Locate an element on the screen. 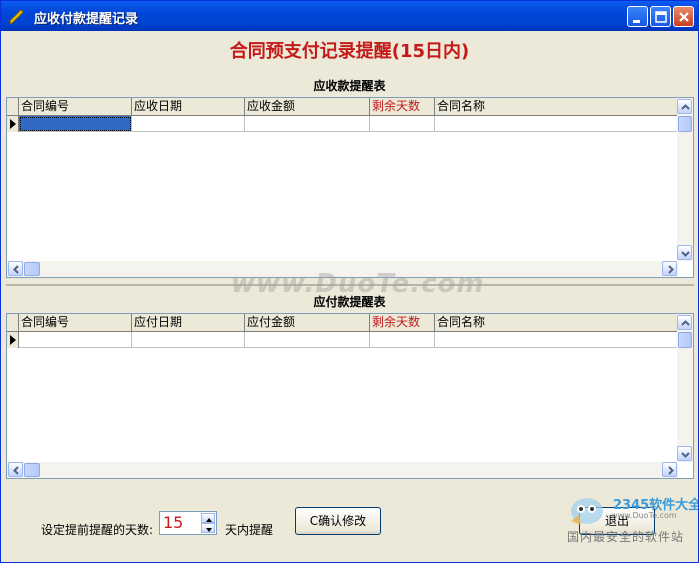  days-value: 15 is located at coordinates (173, 522).